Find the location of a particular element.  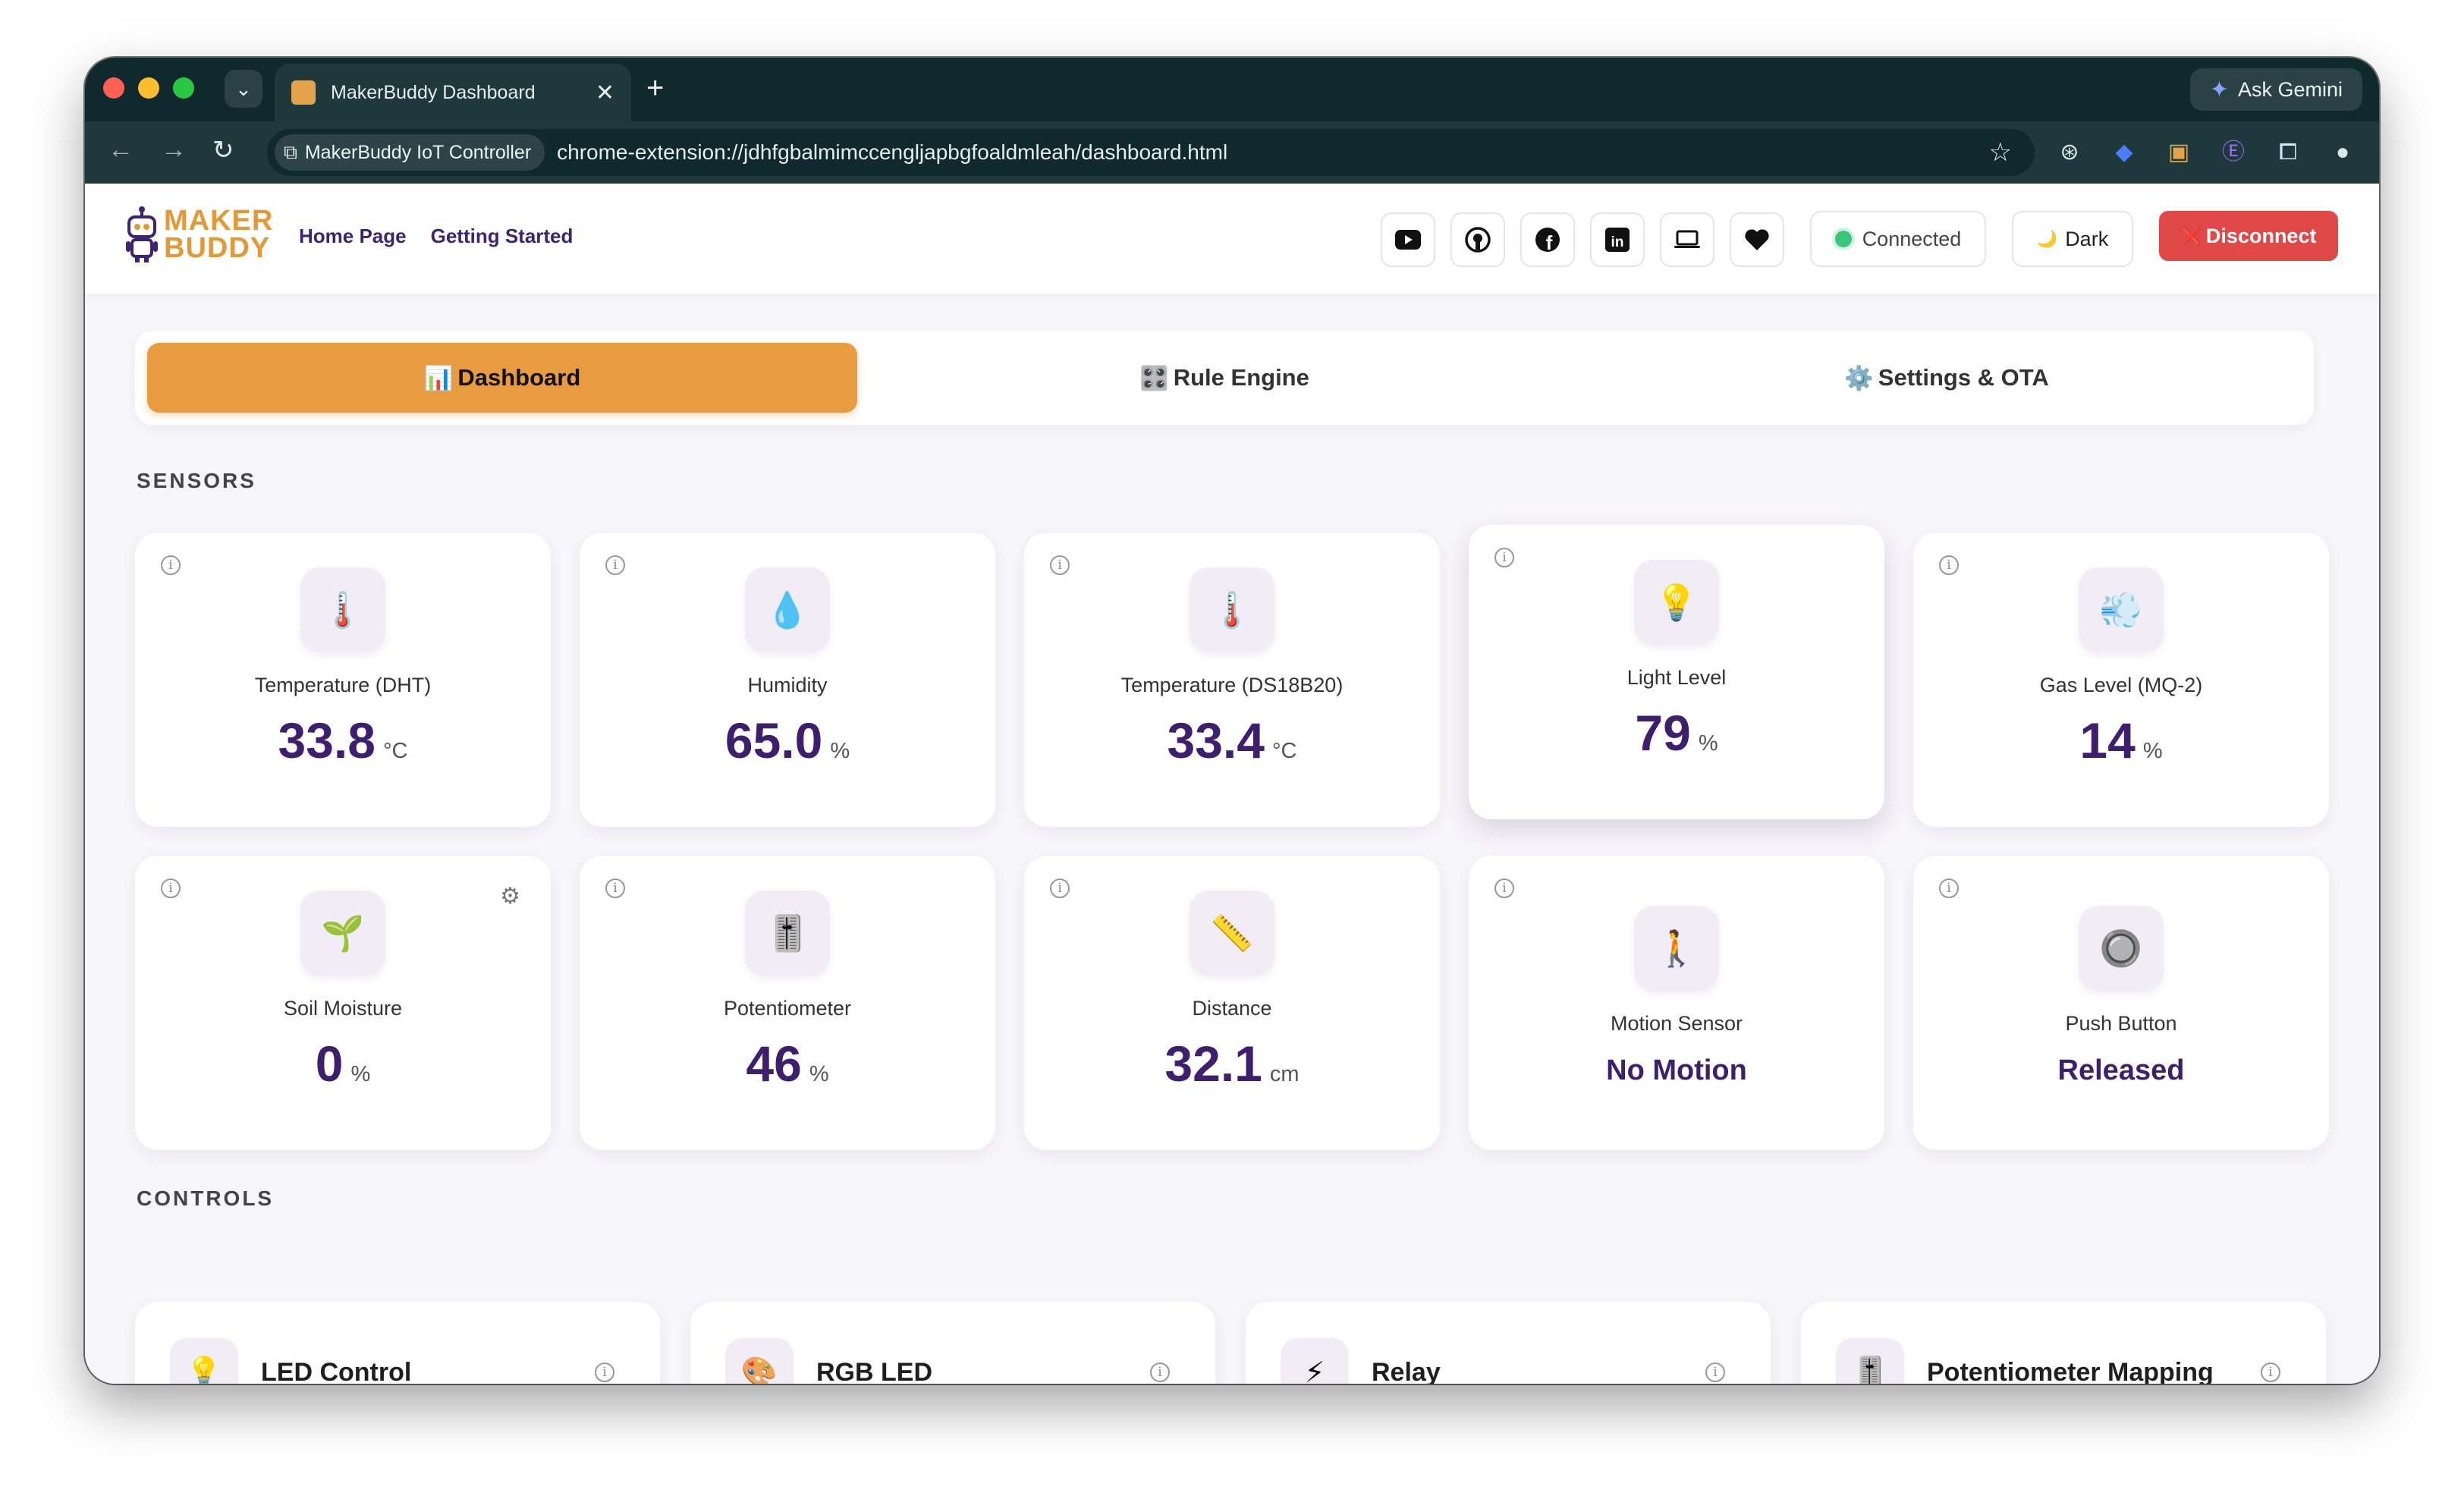

ask-gemini-button: ✦ Ask Gemini is located at coordinates (2275, 89).